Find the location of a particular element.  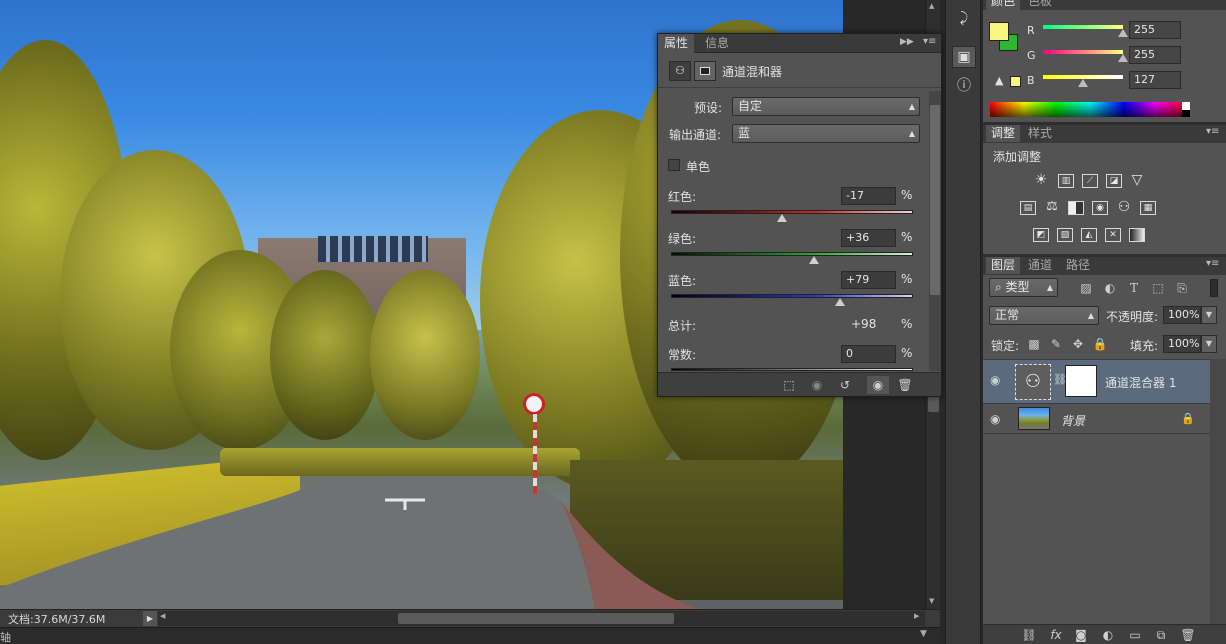

r-value-field: 255 is located at coordinates (1155, 30).